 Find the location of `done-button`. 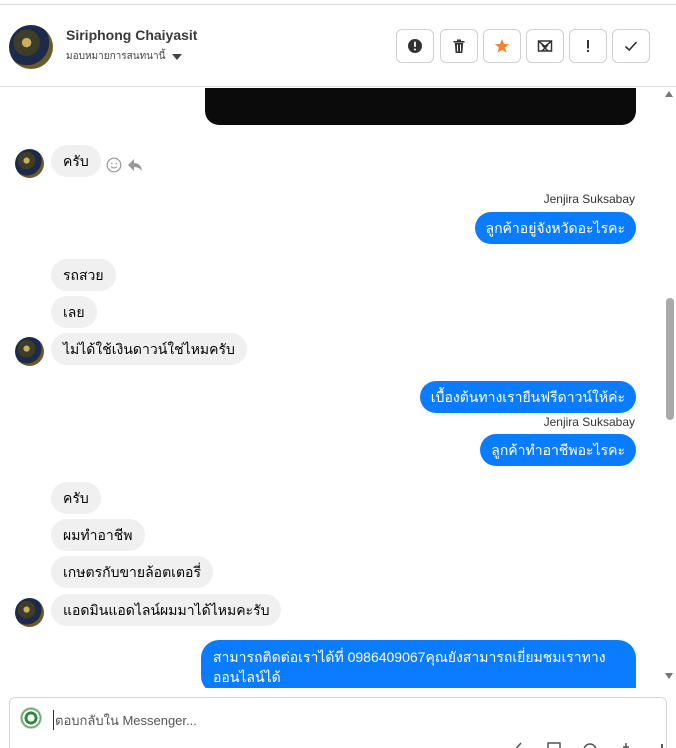

done-button is located at coordinates (631, 46).